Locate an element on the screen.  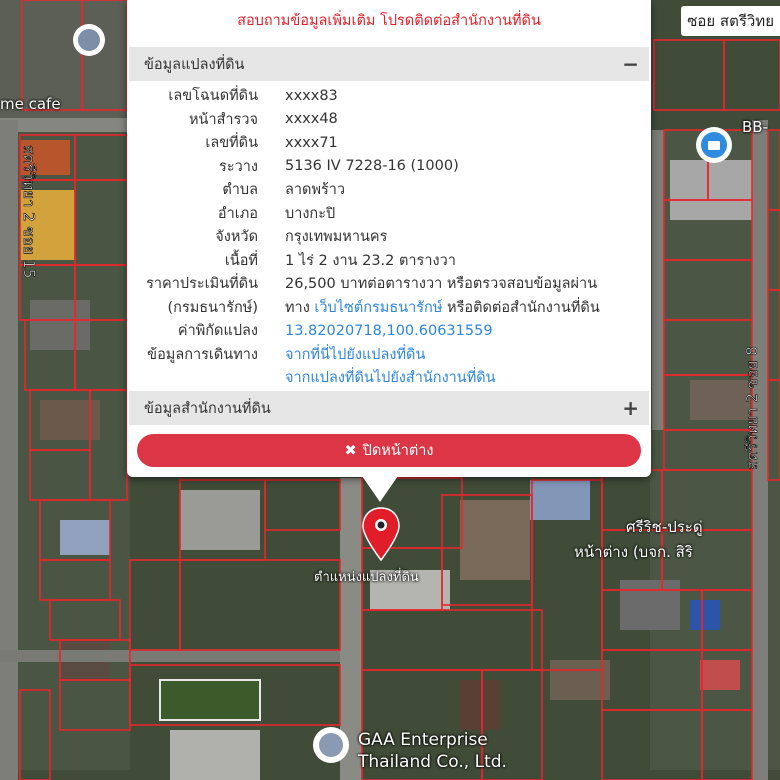
land-info-section-title: ข้อมูลแปลงที่ดิน is located at coordinates (194, 64).